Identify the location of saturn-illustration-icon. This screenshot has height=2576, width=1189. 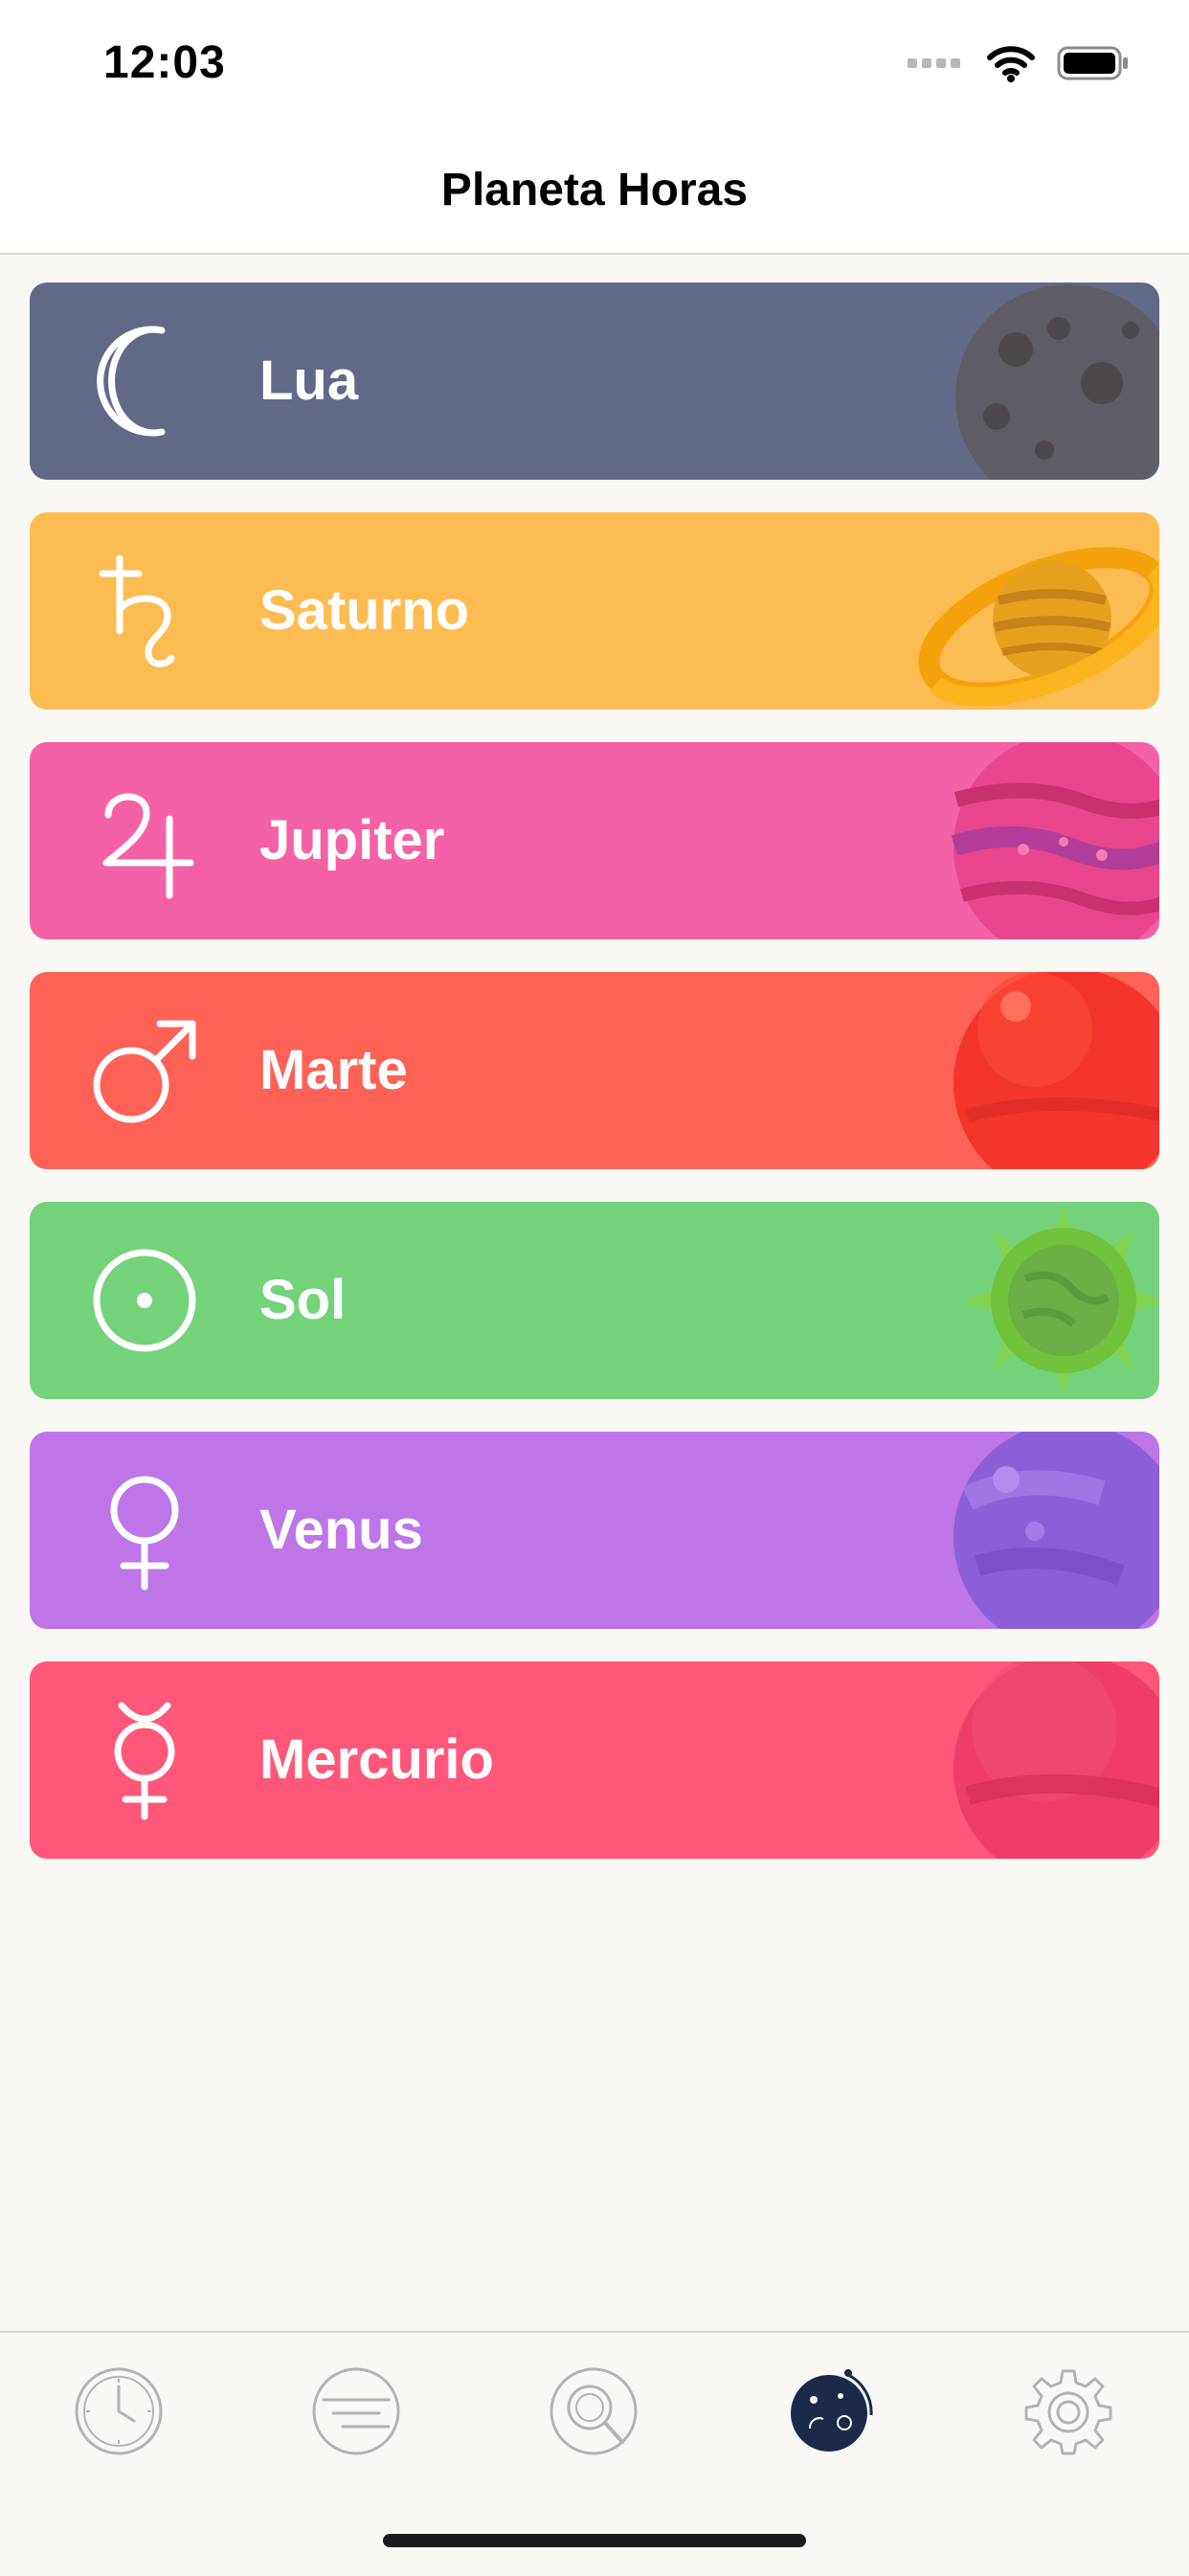
(1038, 627).